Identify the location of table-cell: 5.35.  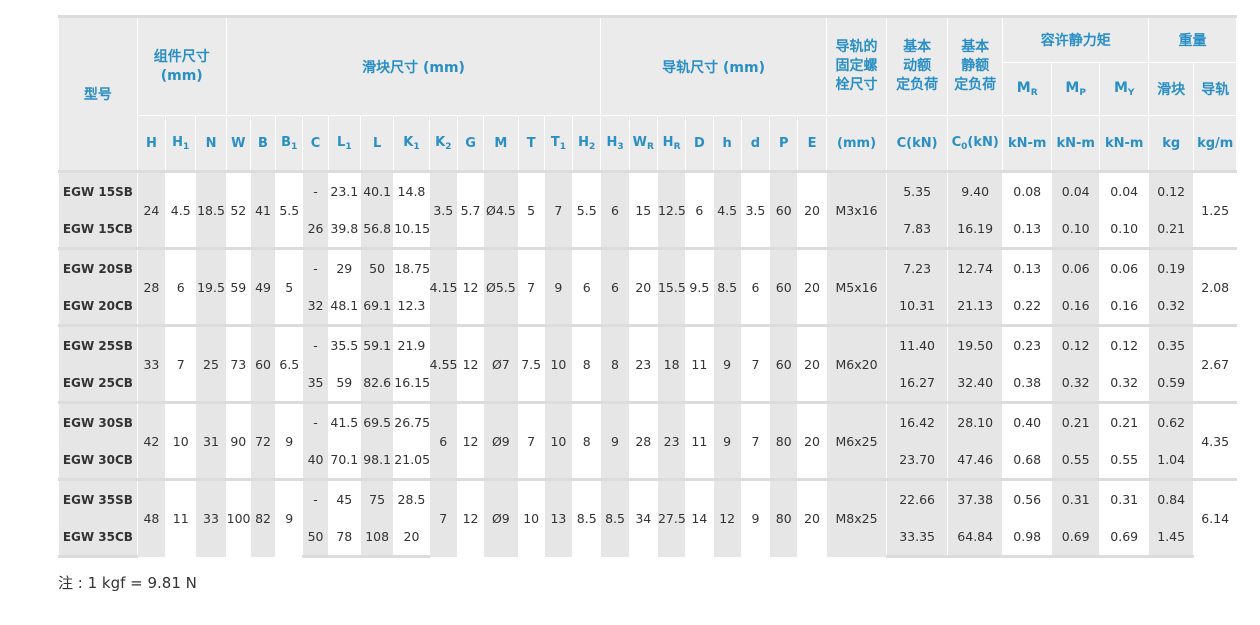
(917, 190).